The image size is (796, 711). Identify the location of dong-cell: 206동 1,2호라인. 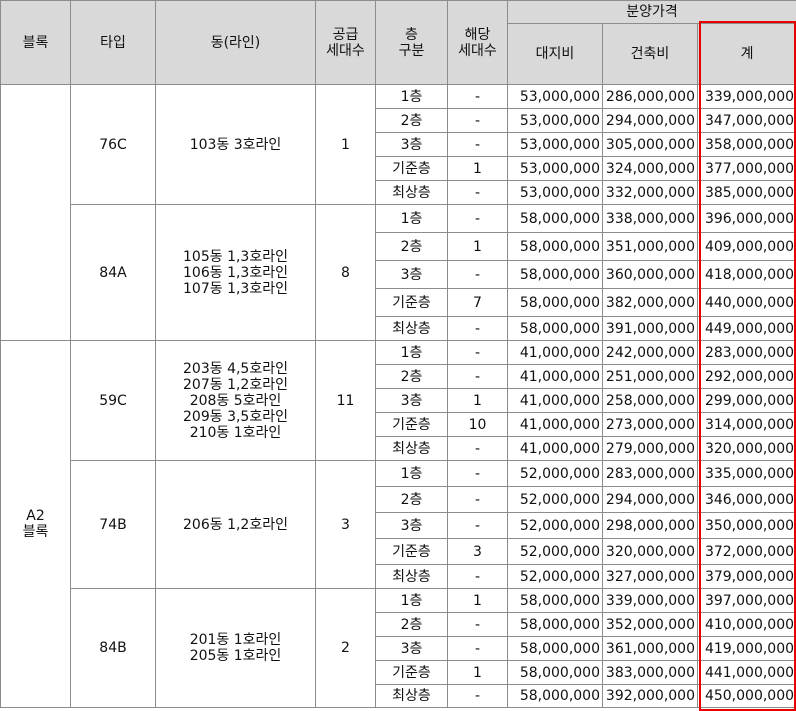
(235, 524).